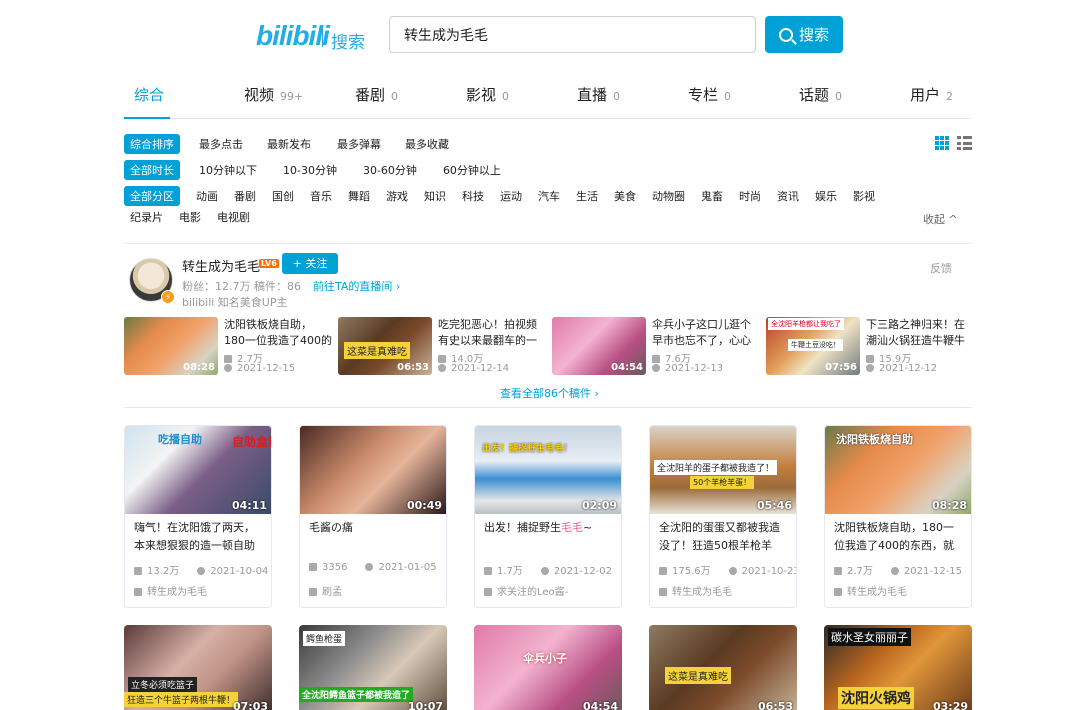  What do you see at coordinates (511, 196) in the screenshot?
I see `filter-zone-item: 运动` at bounding box center [511, 196].